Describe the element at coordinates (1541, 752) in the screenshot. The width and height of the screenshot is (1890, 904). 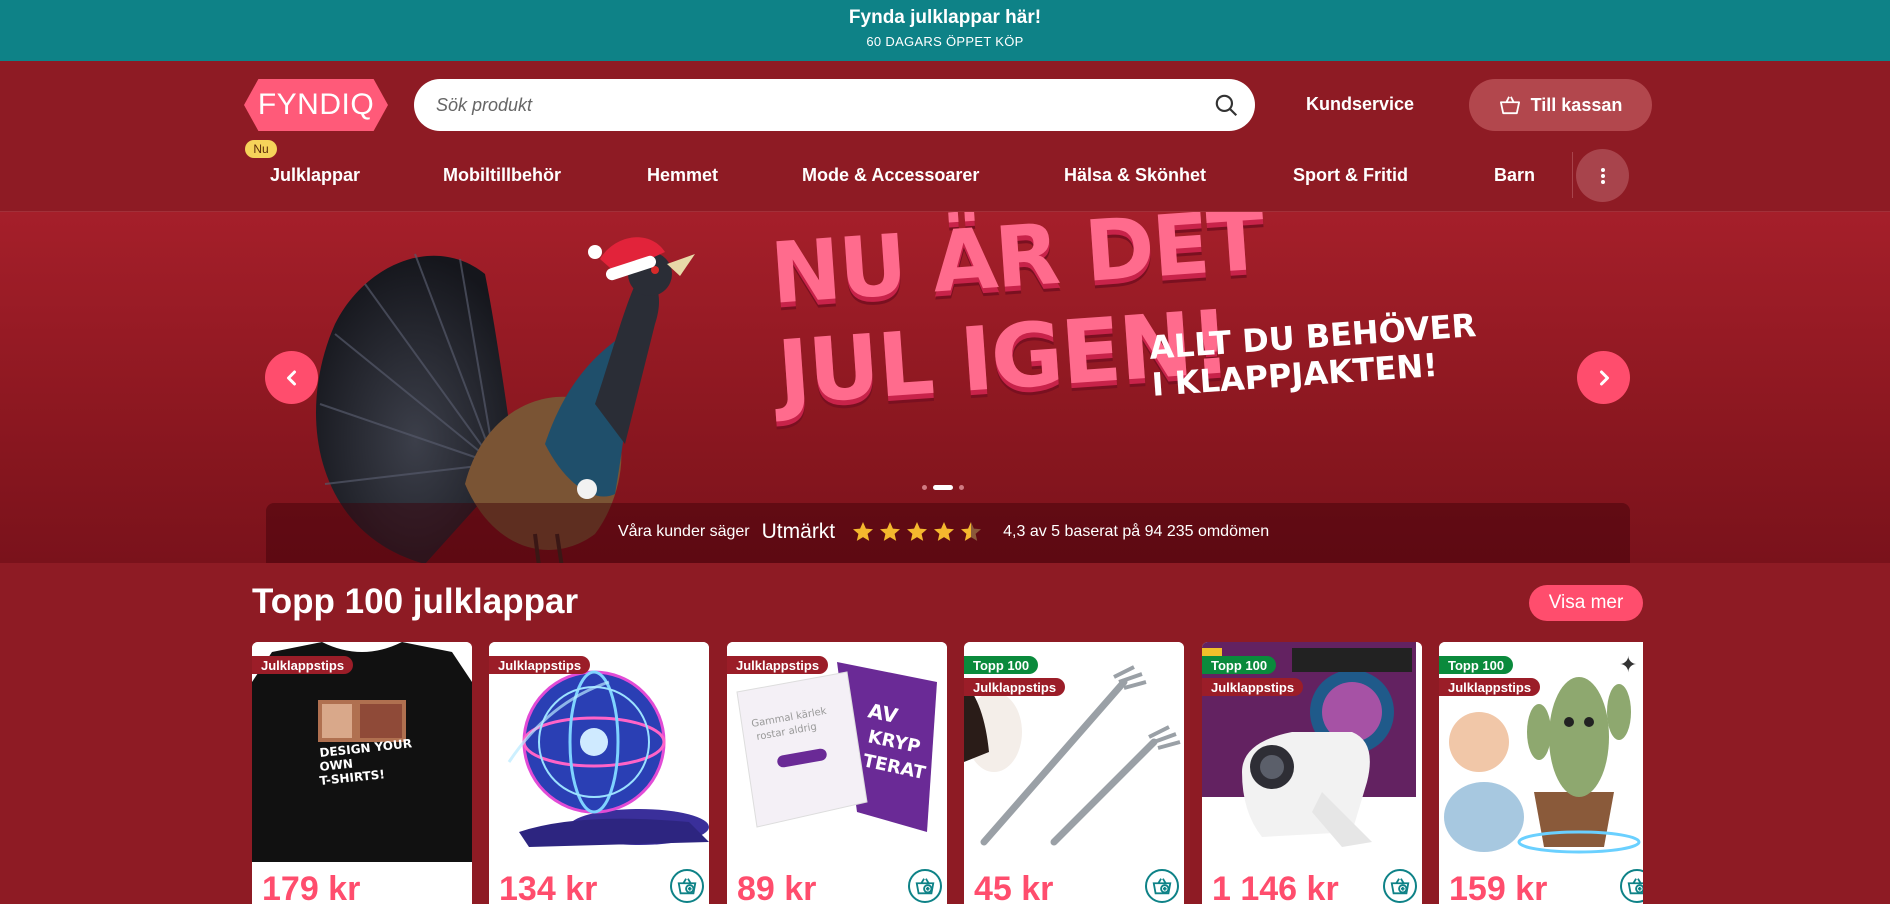
I see `product-image-dancing-cactus: ✦` at that location.